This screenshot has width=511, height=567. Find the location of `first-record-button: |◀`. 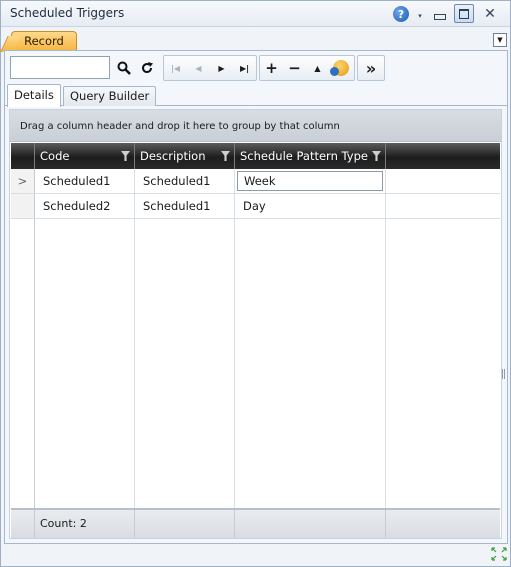

first-record-button: |◀ is located at coordinates (175, 68).